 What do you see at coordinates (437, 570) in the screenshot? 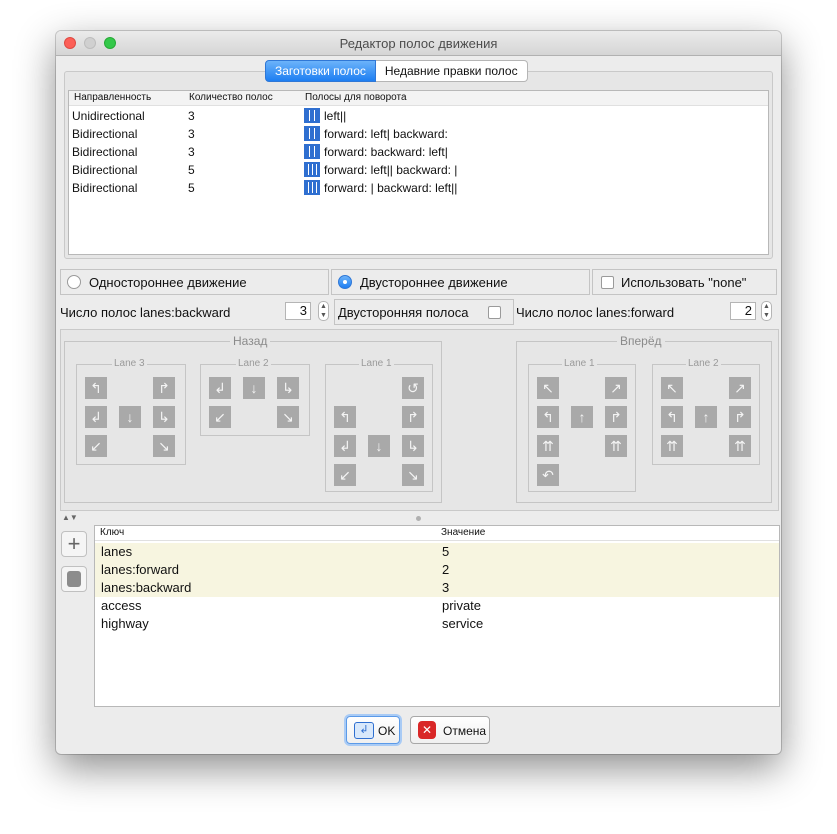
I see `tag-row: lanes:forward 2` at bounding box center [437, 570].